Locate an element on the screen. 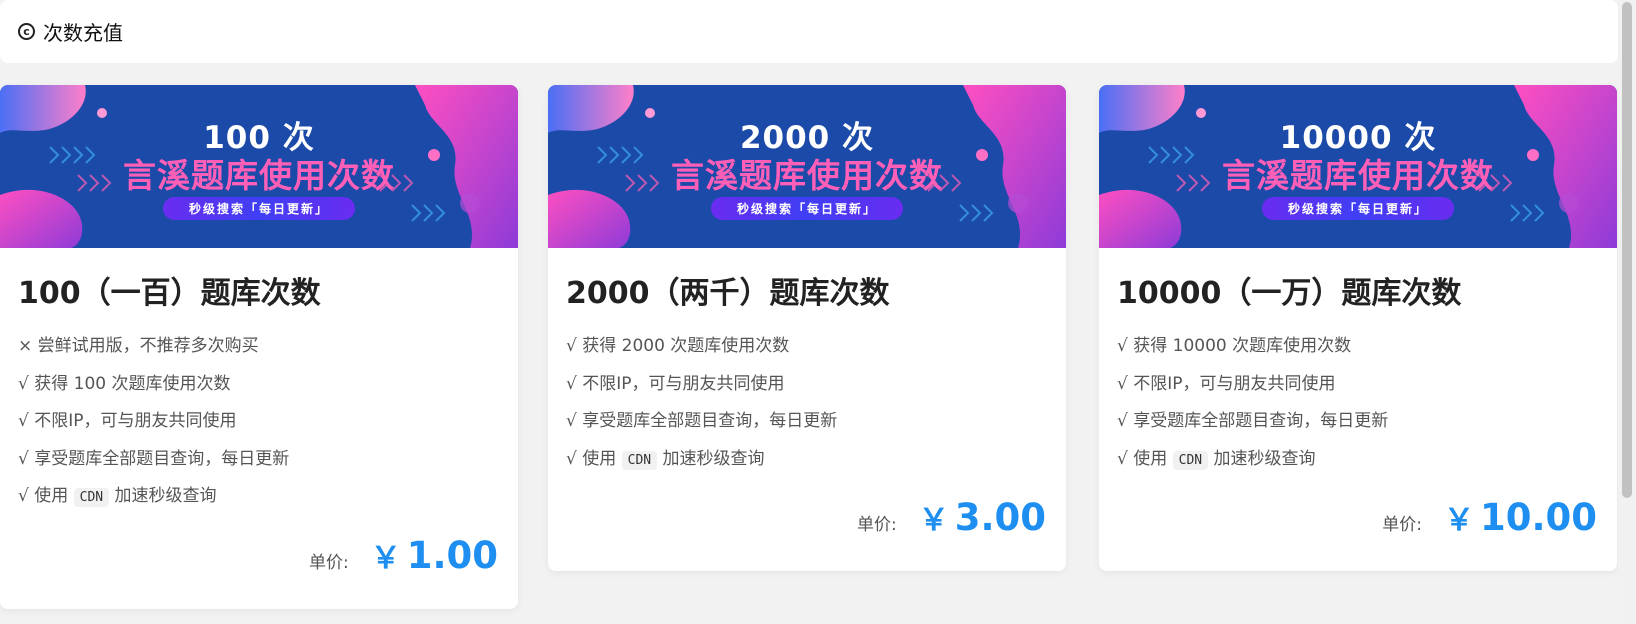 This screenshot has height=624, width=1636. price-row: 单价: ￥ 10.00 is located at coordinates (1358, 533).